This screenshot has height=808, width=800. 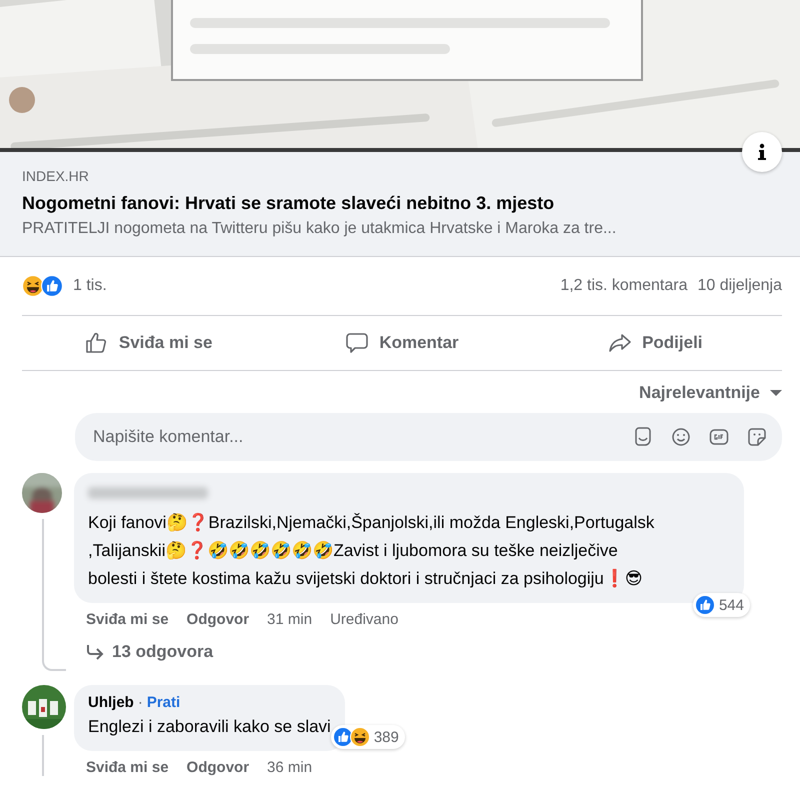 I want to click on sticker-icon, so click(x=757, y=437).